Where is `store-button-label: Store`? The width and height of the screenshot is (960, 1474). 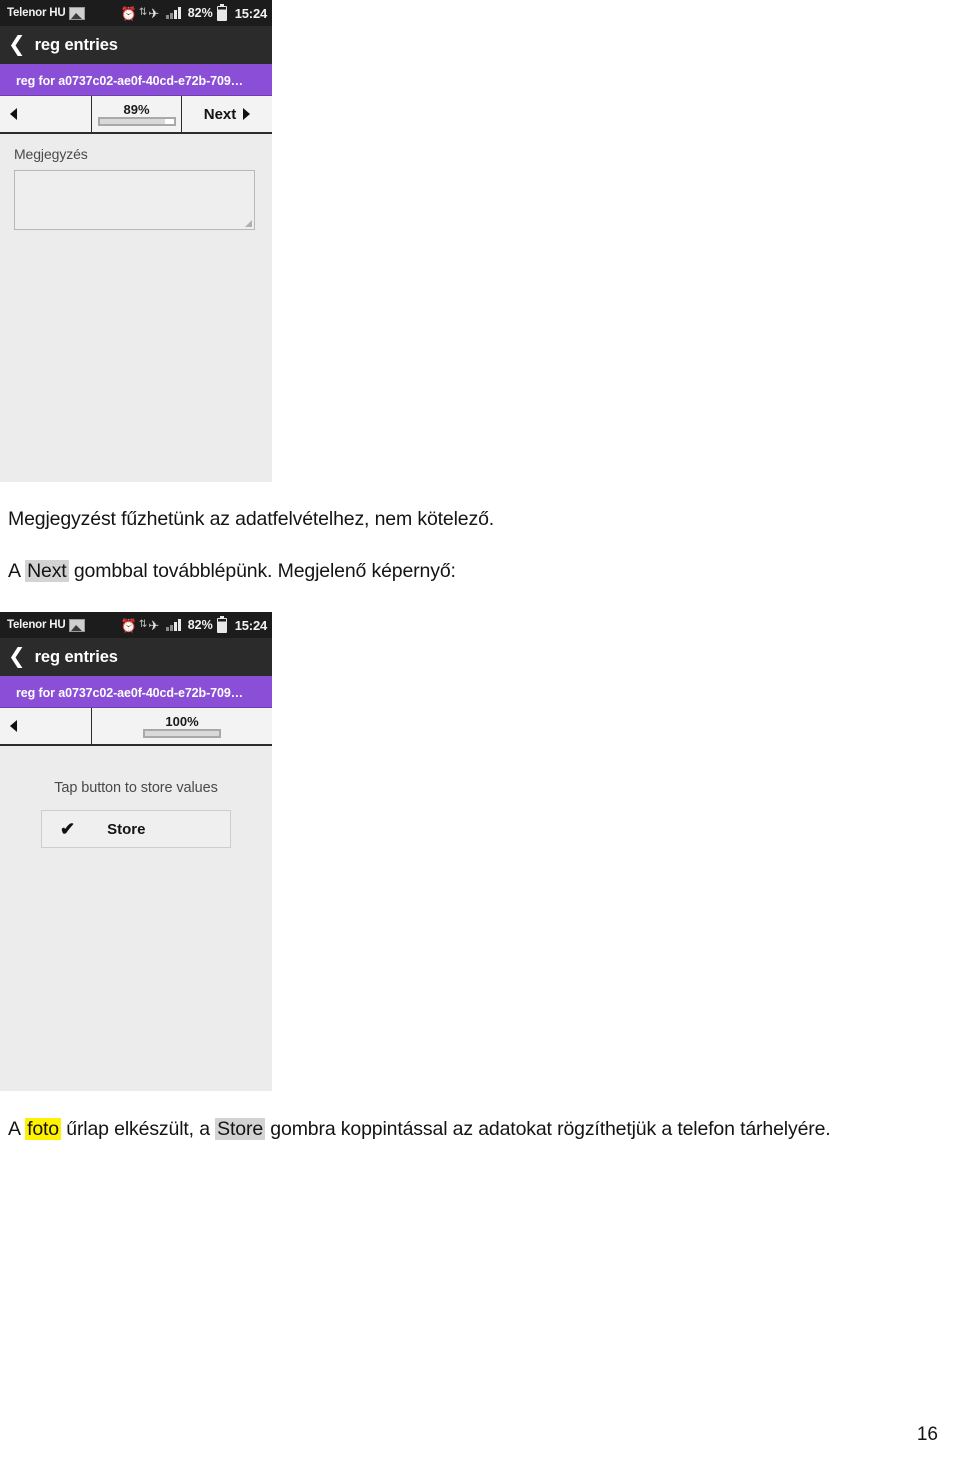
store-button-label: Store is located at coordinates (126, 829).